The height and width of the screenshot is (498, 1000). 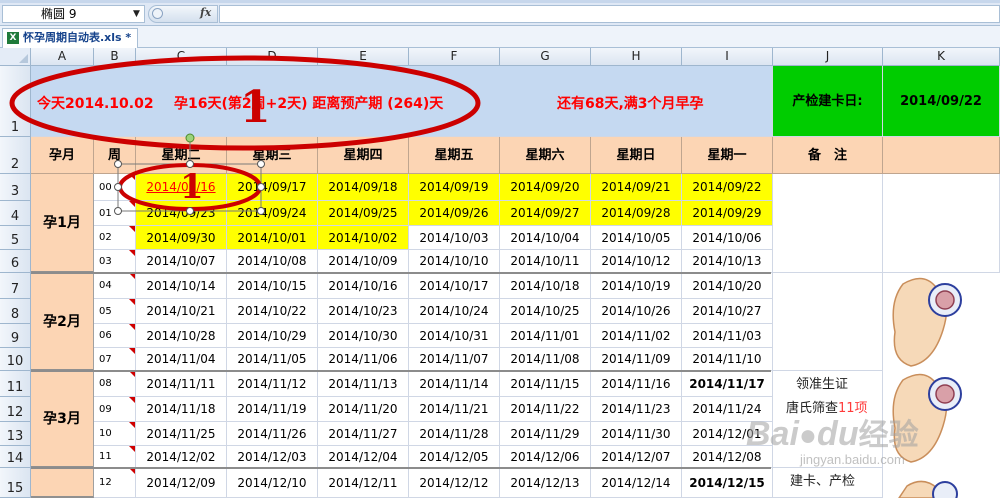 What do you see at coordinates (261, 164) in the screenshot?
I see `resize-handle-ne` at bounding box center [261, 164].